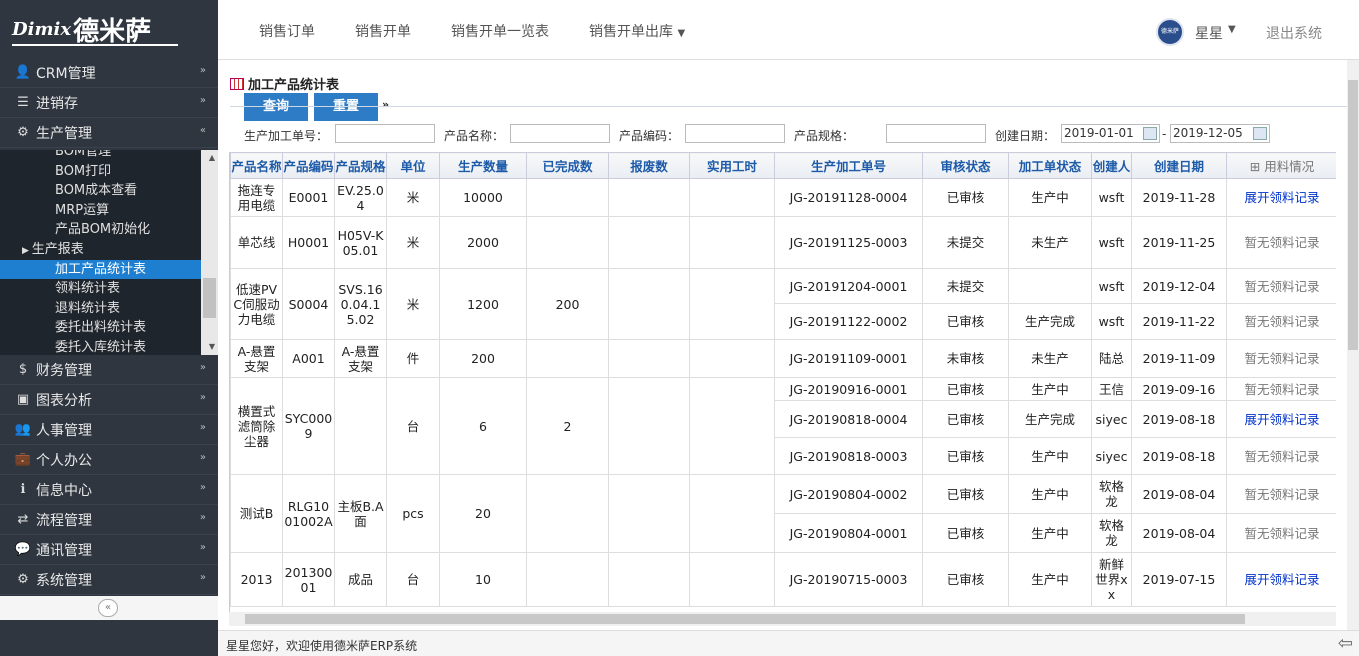 This screenshot has width=1359, height=656. Describe the element at coordinates (109, 230) in the screenshot. I see `submenu-item: 产品BOM初始化` at that location.